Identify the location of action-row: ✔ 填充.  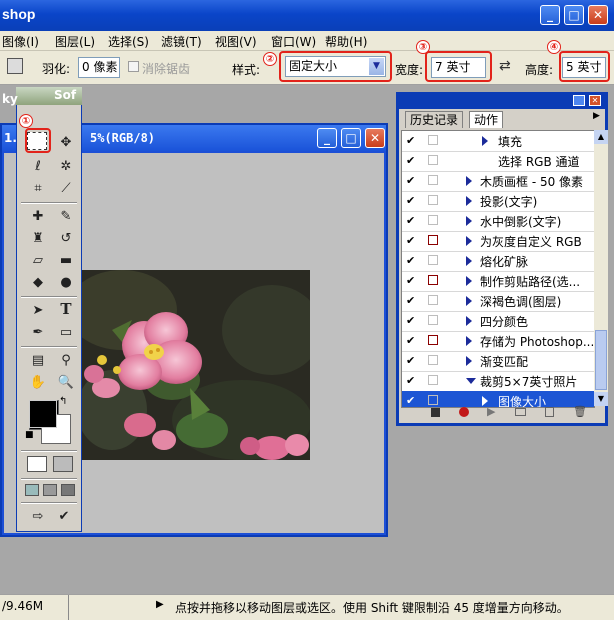
(498, 141).